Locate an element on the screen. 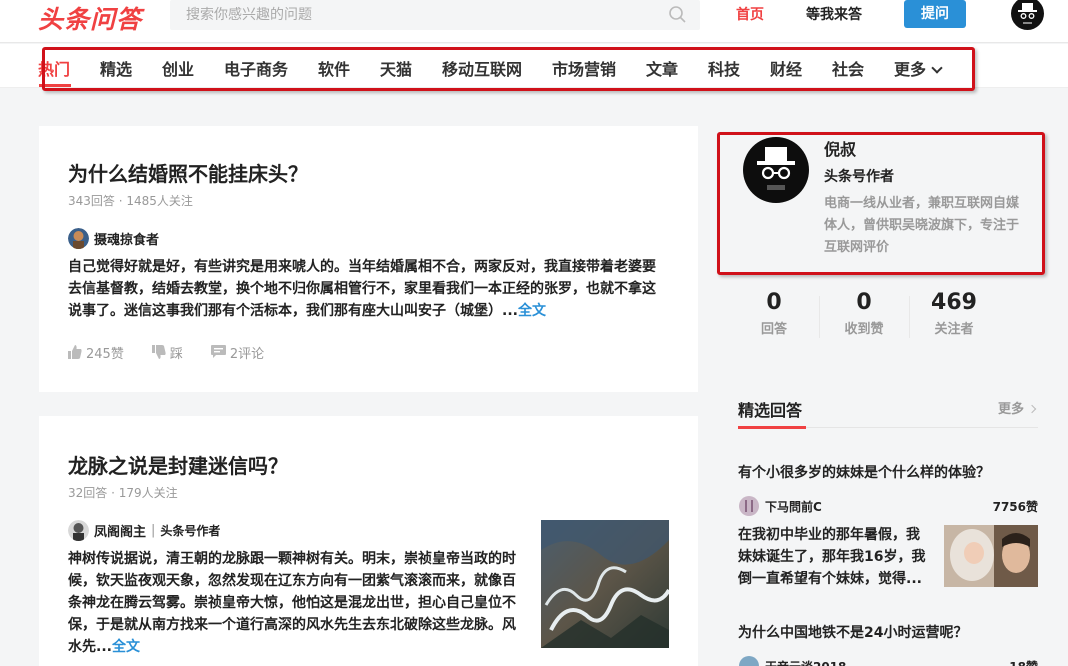 This screenshot has width=1068, height=666. pick-author: 下马問前C is located at coordinates (780, 506).